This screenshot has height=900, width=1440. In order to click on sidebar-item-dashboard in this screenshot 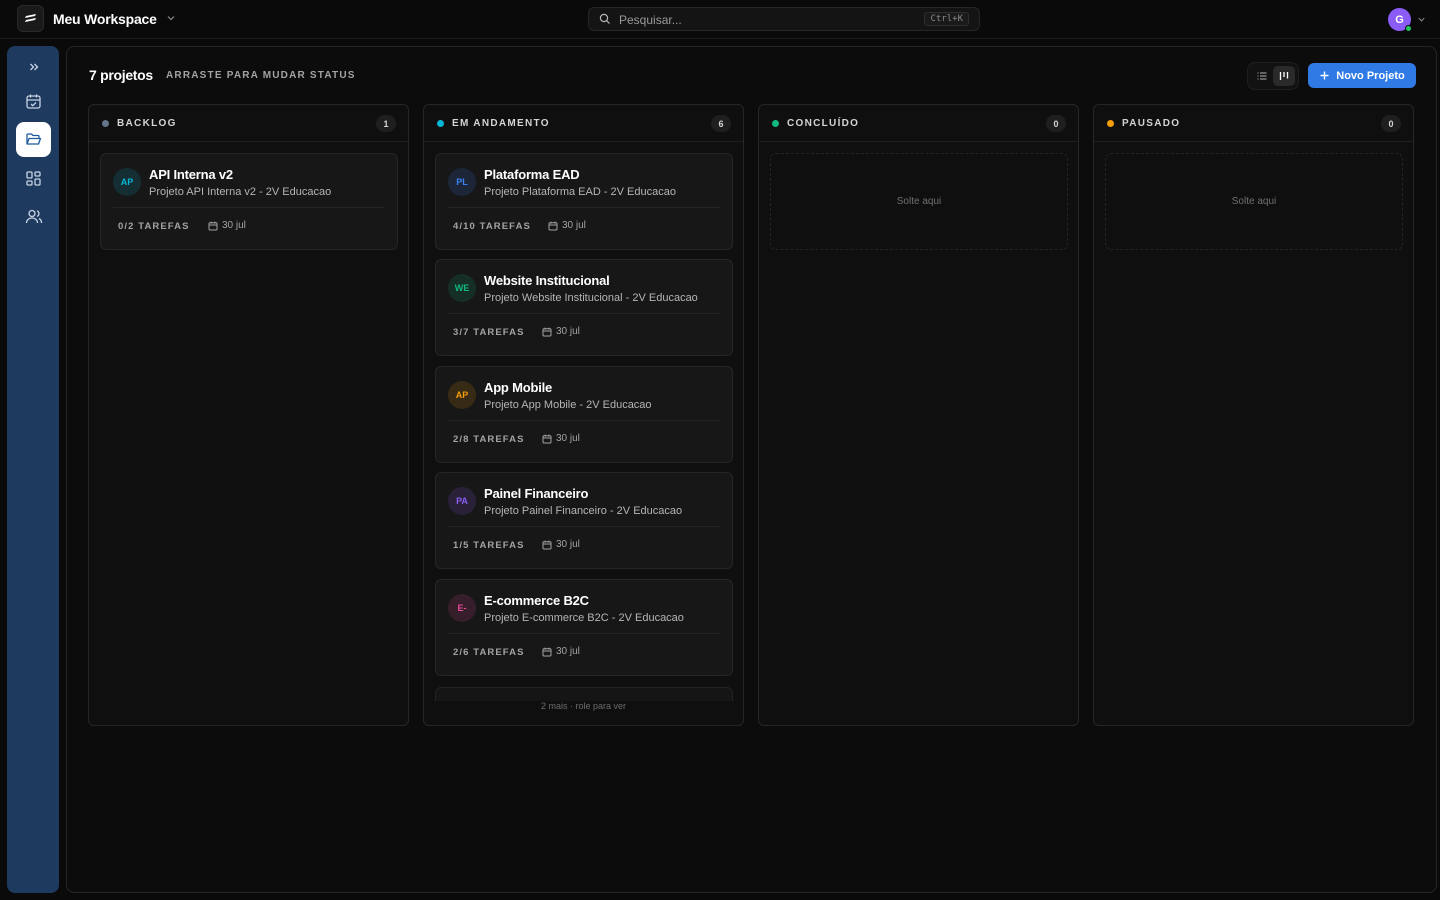, I will do `click(33, 178)`.